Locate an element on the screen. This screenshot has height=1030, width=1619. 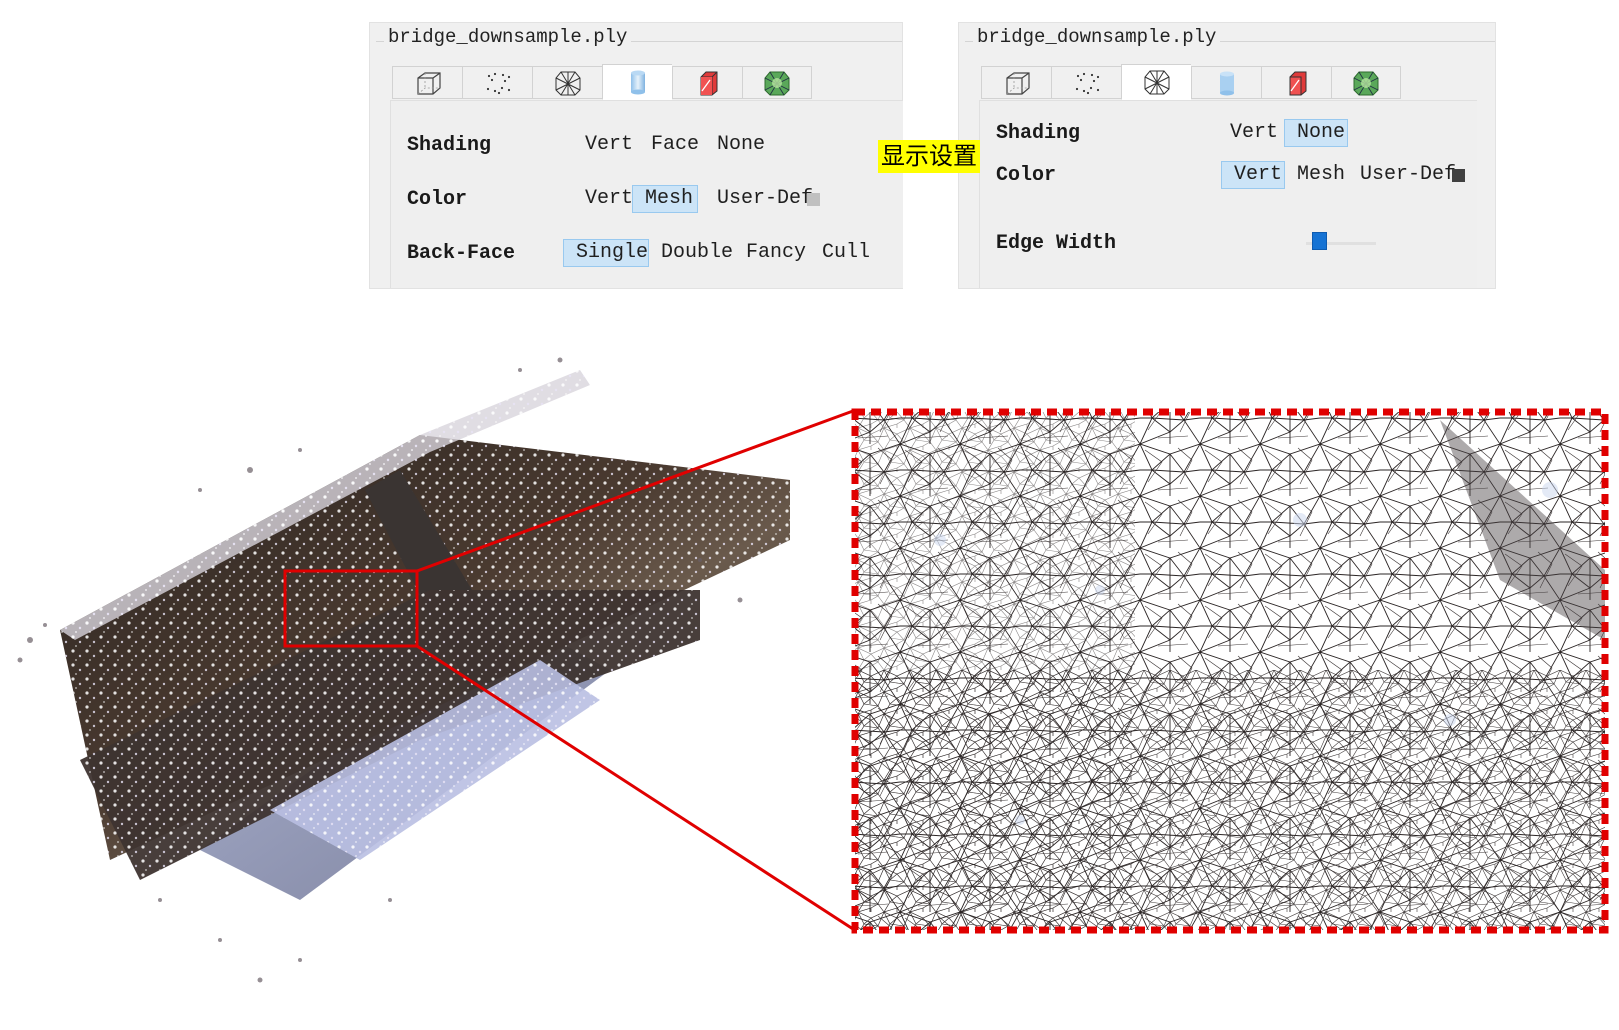
shading-row: Shading Vert None is located at coordinates (1236, 134).